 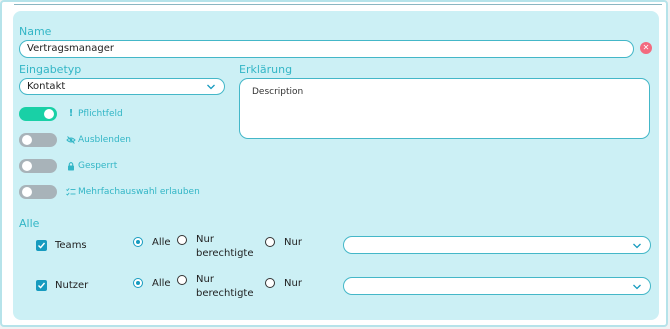 What do you see at coordinates (46, 86) in the screenshot?
I see `input-type-value: Kontakt` at bounding box center [46, 86].